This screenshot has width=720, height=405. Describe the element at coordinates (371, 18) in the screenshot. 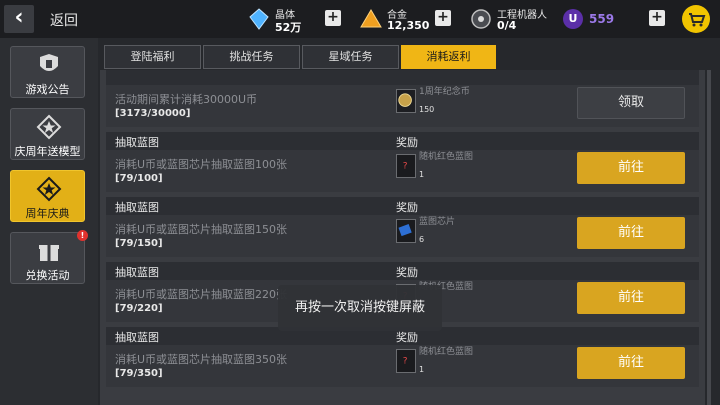

I see `alloy-icon` at that location.